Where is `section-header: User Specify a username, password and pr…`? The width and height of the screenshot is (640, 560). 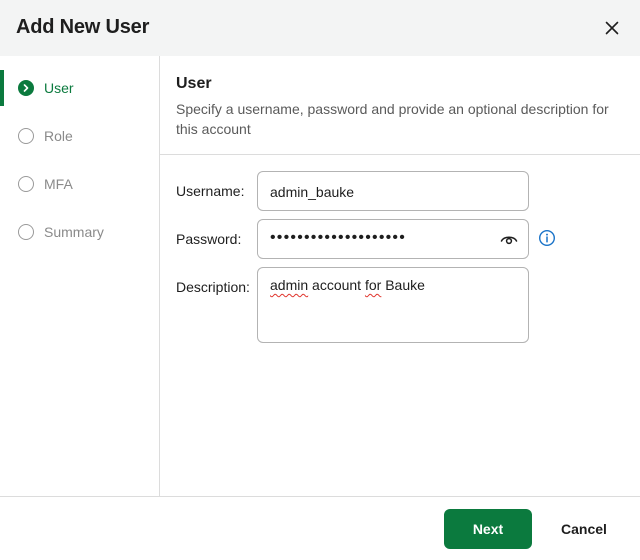 section-header: User Specify a username, password and pr… is located at coordinates (400, 105).